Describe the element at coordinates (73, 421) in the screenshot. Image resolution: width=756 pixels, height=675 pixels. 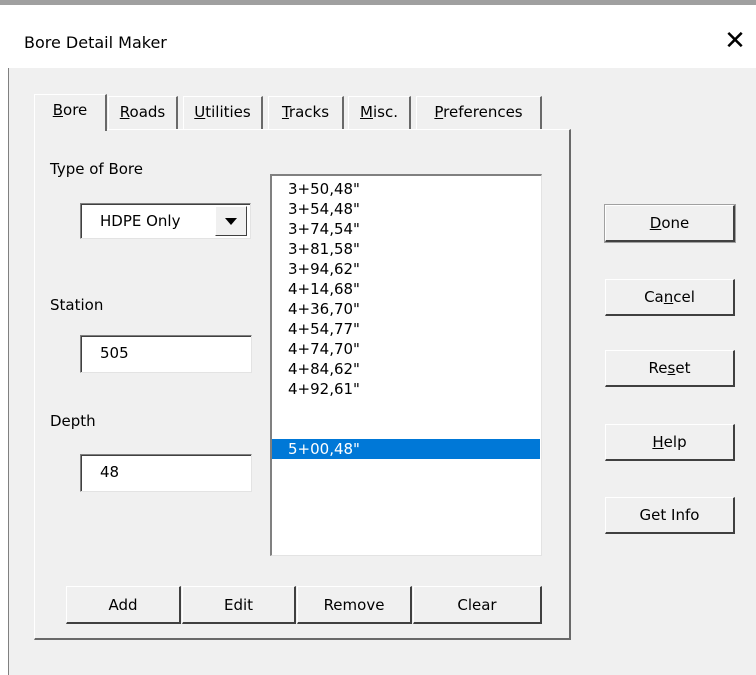
I see `depth-label: Depth` at that location.